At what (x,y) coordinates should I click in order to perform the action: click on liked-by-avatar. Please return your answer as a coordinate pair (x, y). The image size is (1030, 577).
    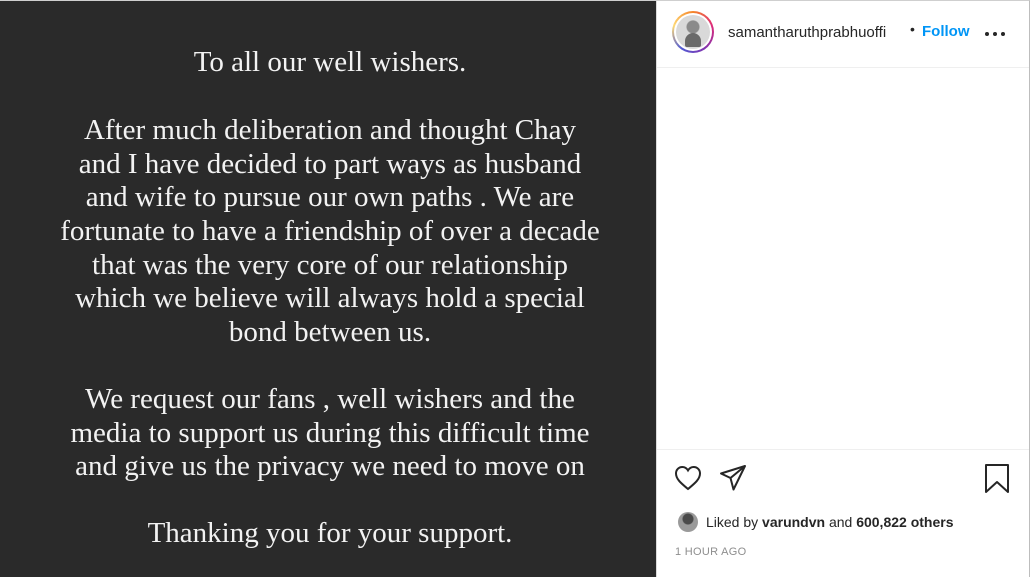
    Looking at the image, I should click on (688, 522).